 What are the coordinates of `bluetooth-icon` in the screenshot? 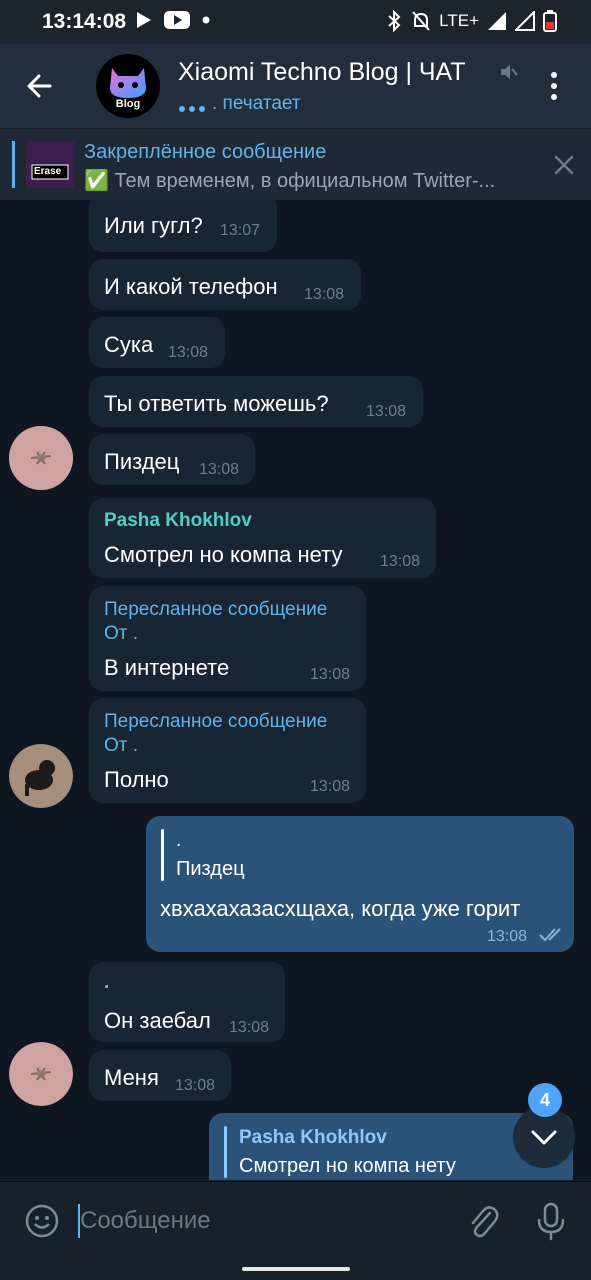 It's located at (394, 21).